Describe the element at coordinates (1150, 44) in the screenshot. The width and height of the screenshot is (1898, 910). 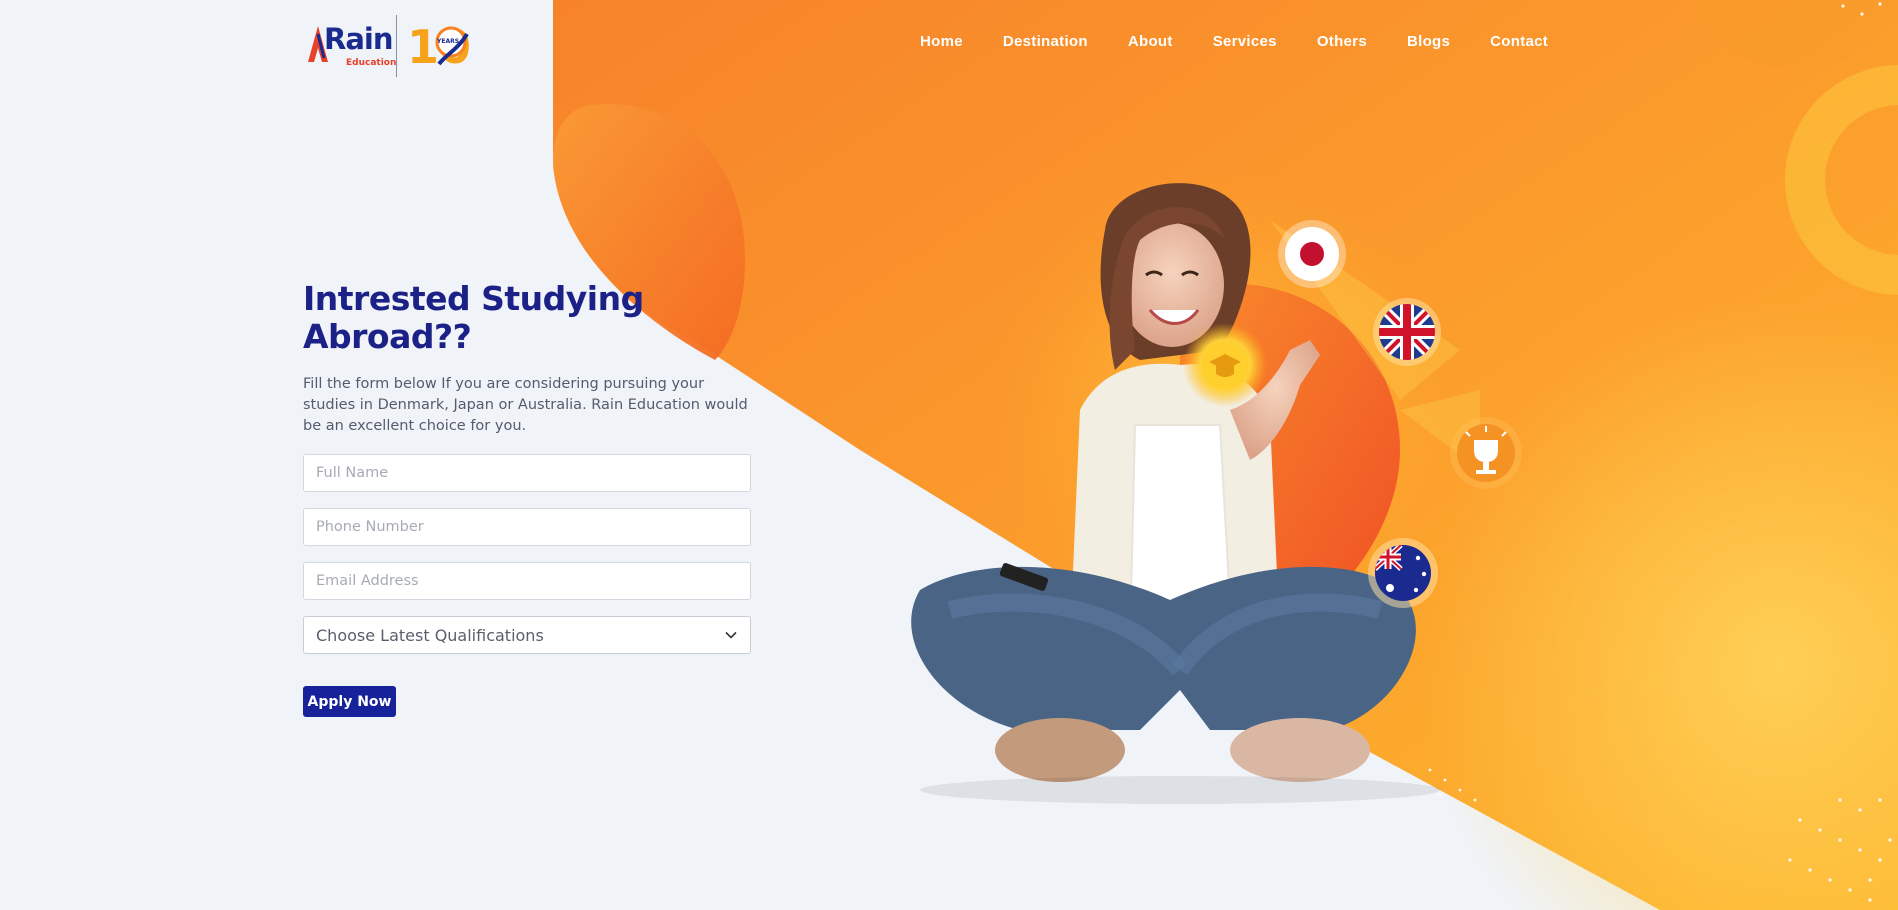
I see `nav-about: About` at that location.